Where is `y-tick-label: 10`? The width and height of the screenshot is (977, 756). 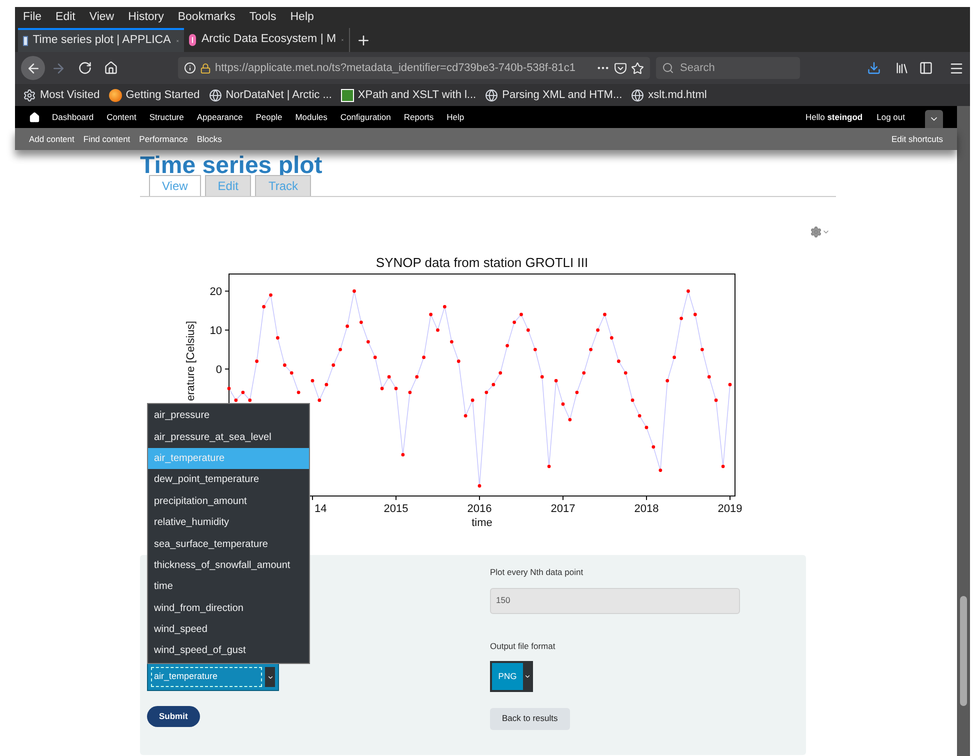 y-tick-label: 10 is located at coordinates (216, 331).